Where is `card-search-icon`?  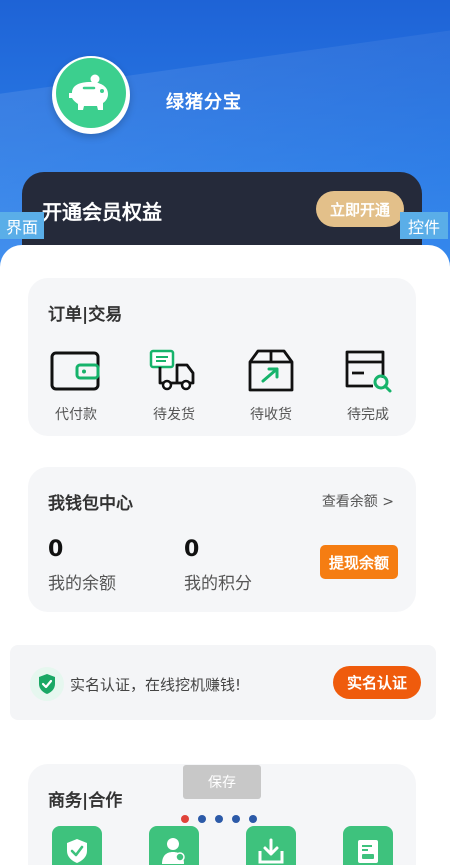 card-search-icon is located at coordinates (368, 371).